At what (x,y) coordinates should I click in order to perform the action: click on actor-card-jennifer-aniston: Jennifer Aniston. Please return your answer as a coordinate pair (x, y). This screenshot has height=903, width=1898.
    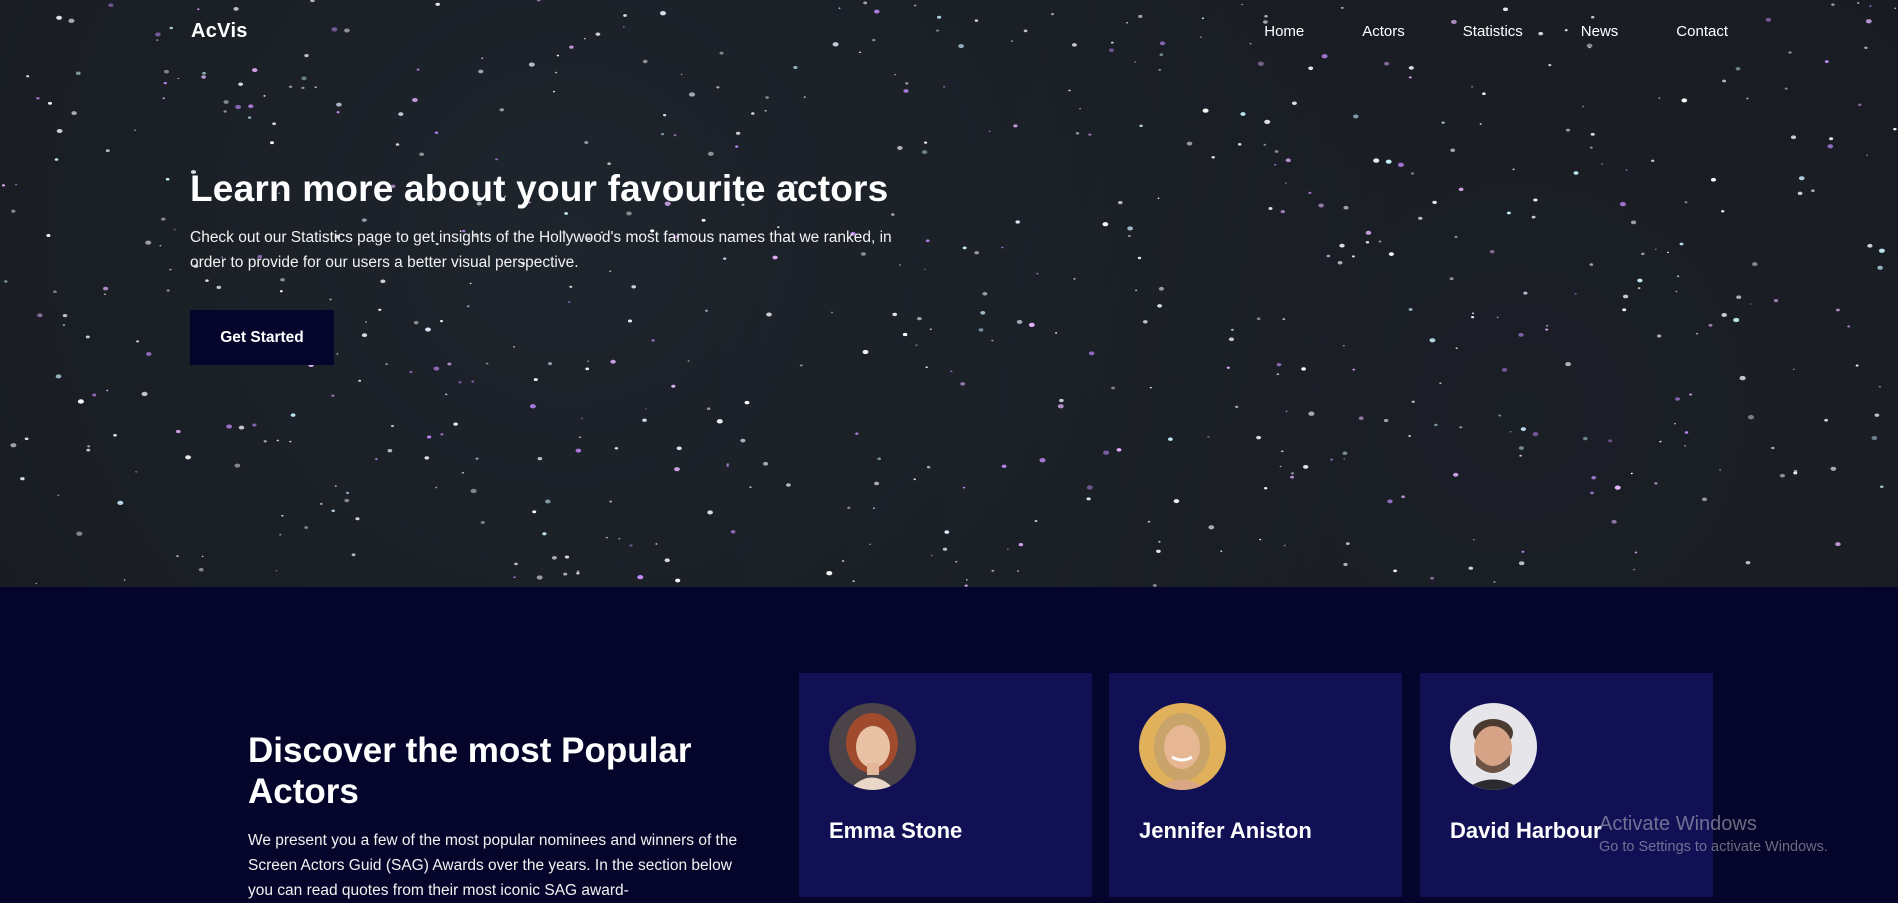
    Looking at the image, I should click on (1255, 785).